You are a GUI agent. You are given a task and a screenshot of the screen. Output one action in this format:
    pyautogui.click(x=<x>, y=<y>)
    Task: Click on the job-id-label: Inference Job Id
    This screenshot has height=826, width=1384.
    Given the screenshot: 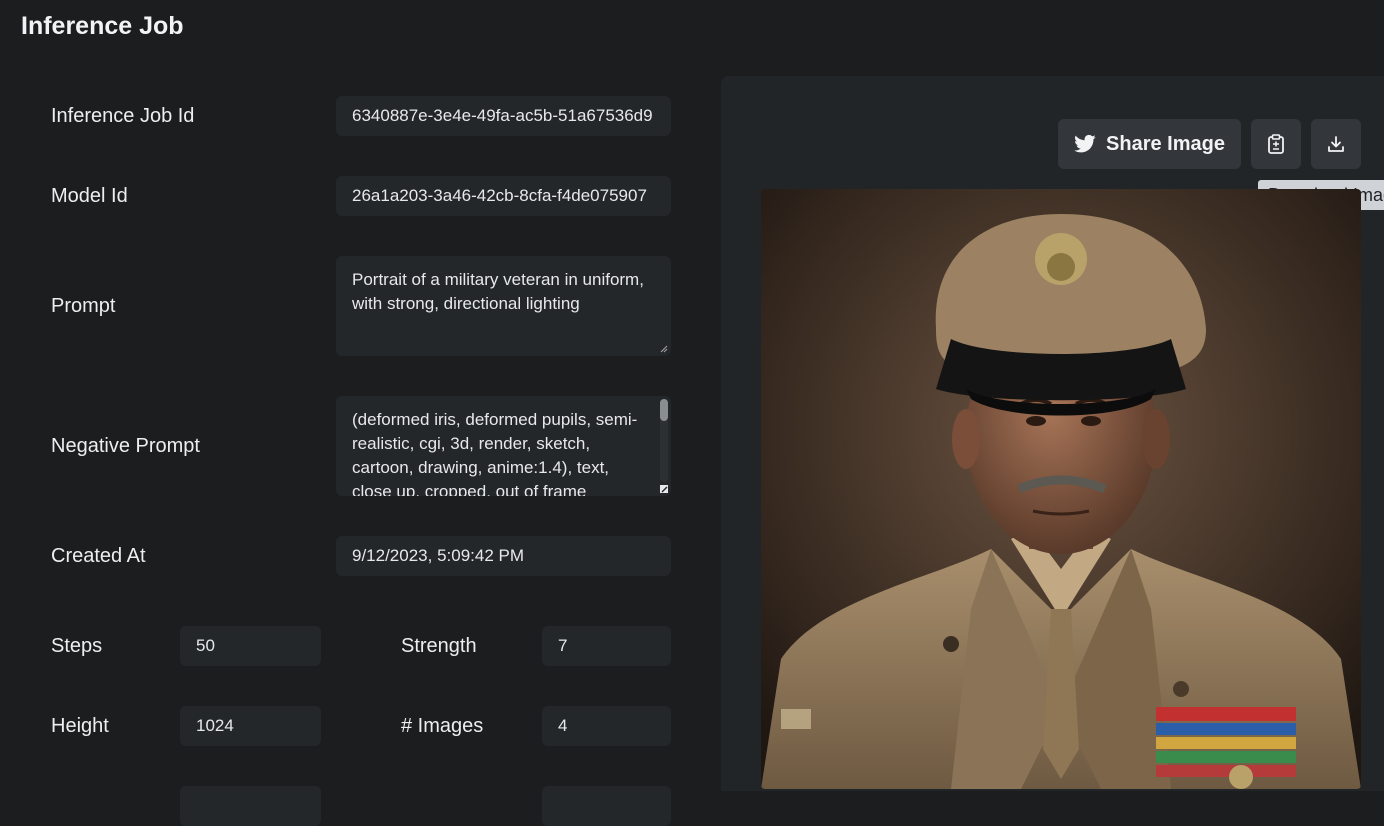 What is the action you would take?
    pyautogui.click(x=123, y=116)
    